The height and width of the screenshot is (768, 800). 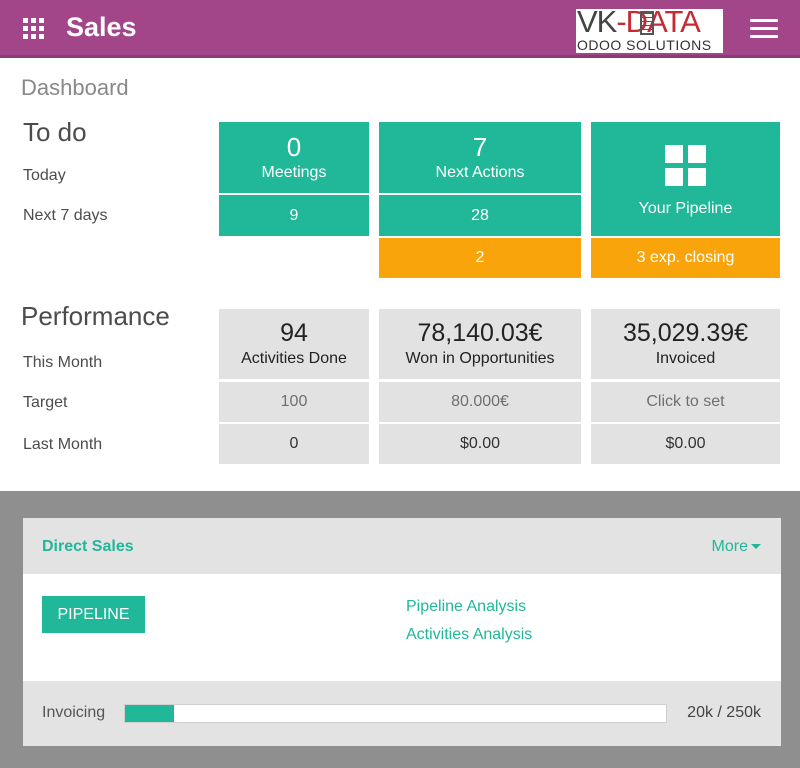 I want to click on invoicing-value: 20k / 250k, so click(x=724, y=712).